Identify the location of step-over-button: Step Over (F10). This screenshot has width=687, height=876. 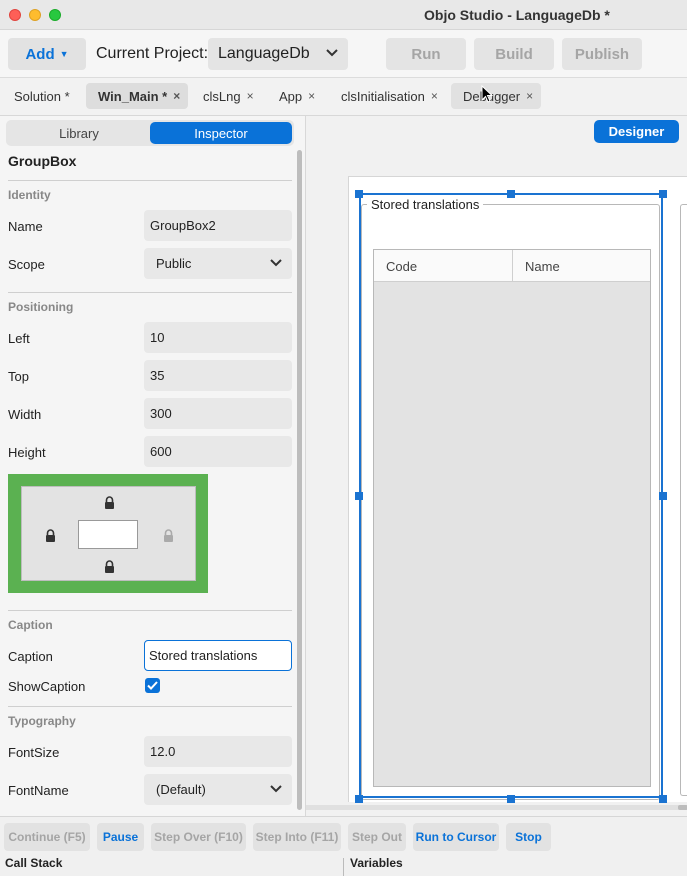
(198, 837).